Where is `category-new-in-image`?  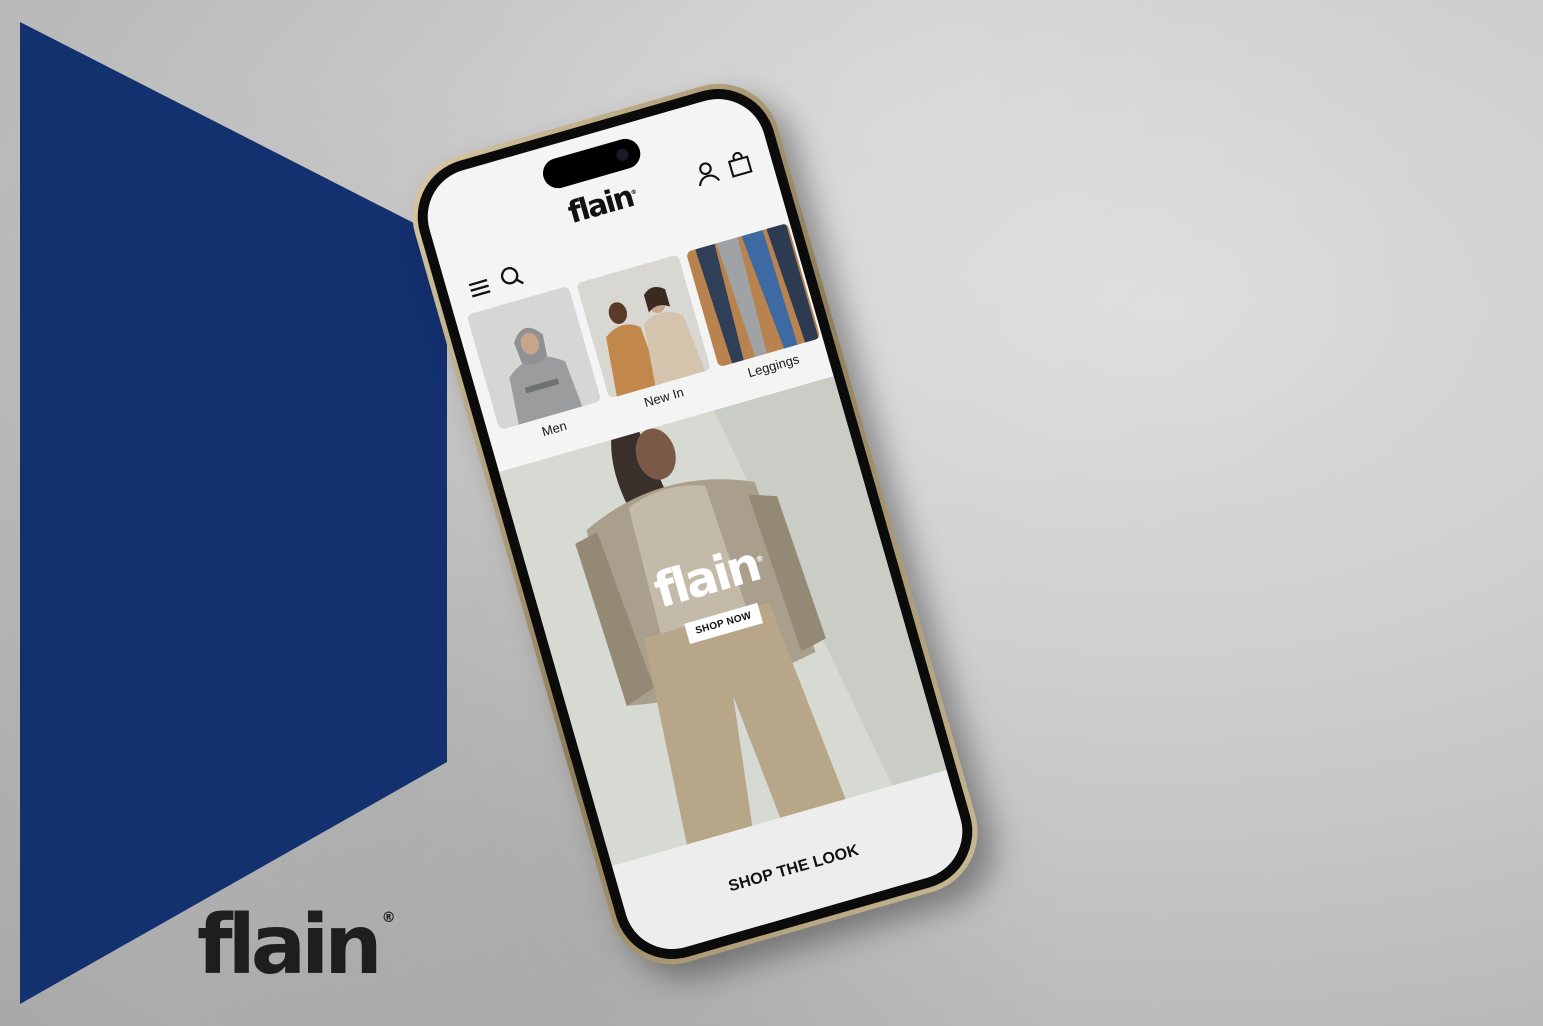
category-new-in-image is located at coordinates (644, 326).